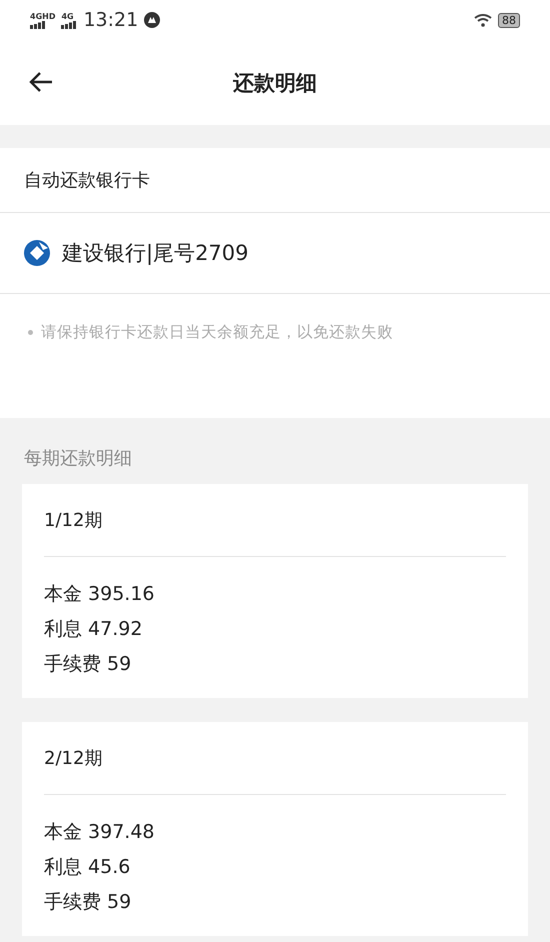 Image resolution: width=550 pixels, height=942 pixels. Describe the element at coordinates (100, 832) in the screenshot. I see `amount-line: 本金 397.48` at that location.